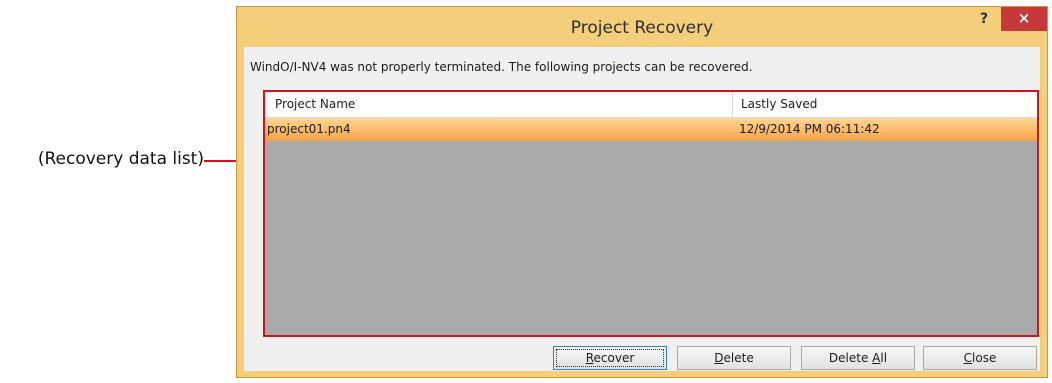  I want to click on list-row: project01.pn4 12/9/2014 PM 06:11:42, so click(651, 129).